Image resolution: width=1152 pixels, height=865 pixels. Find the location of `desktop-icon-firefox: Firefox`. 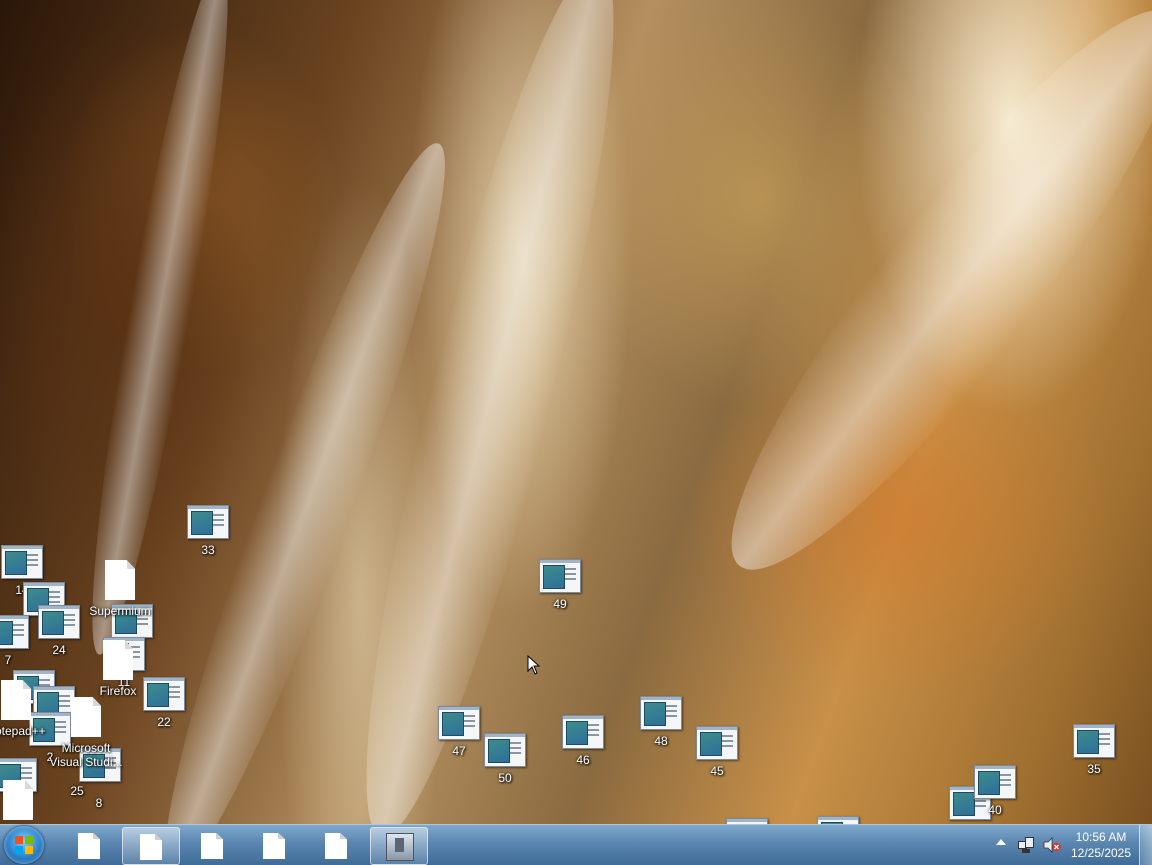

desktop-icon-firefox: Firefox is located at coordinates (118, 669).